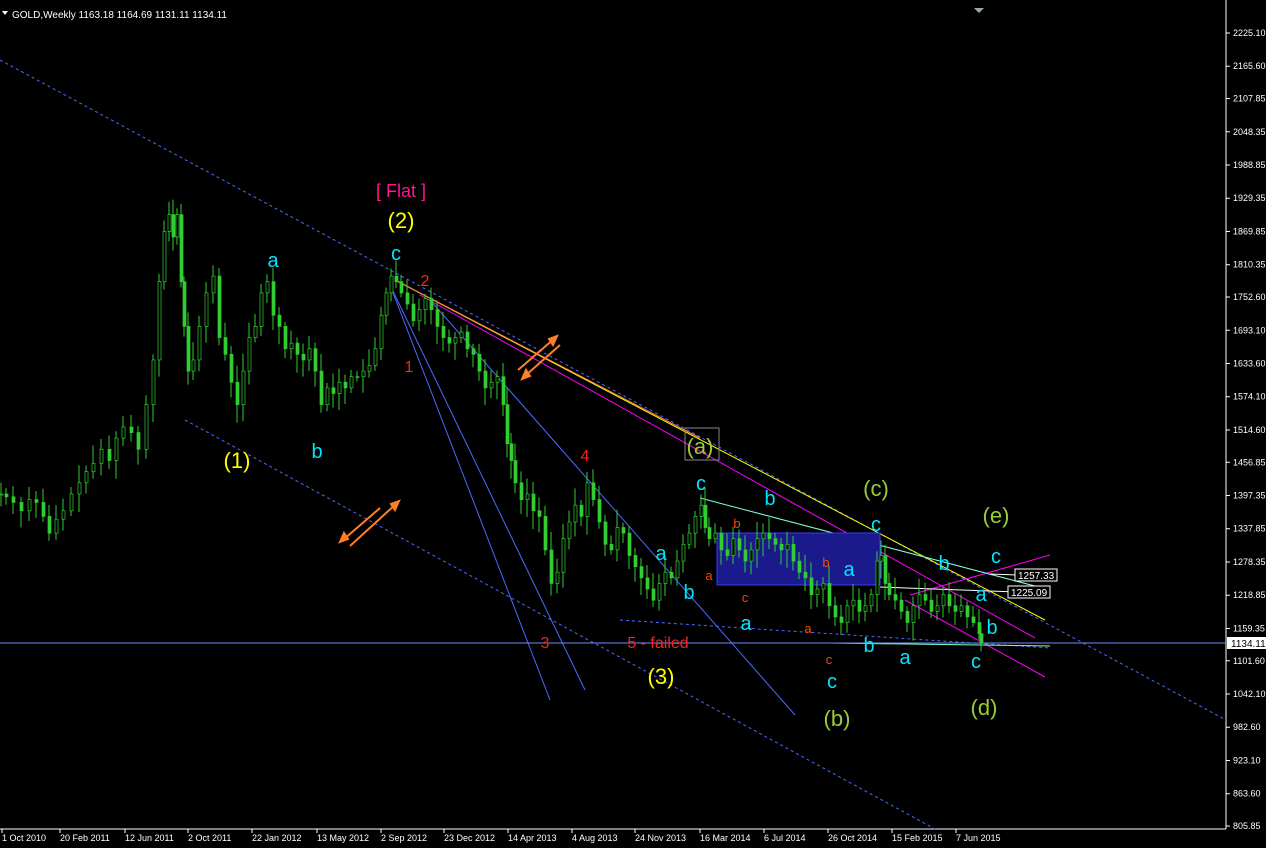 The height and width of the screenshot is (848, 1266). What do you see at coordinates (1249, 694) in the screenshot?
I see `y-tick-label: 1042.10` at bounding box center [1249, 694].